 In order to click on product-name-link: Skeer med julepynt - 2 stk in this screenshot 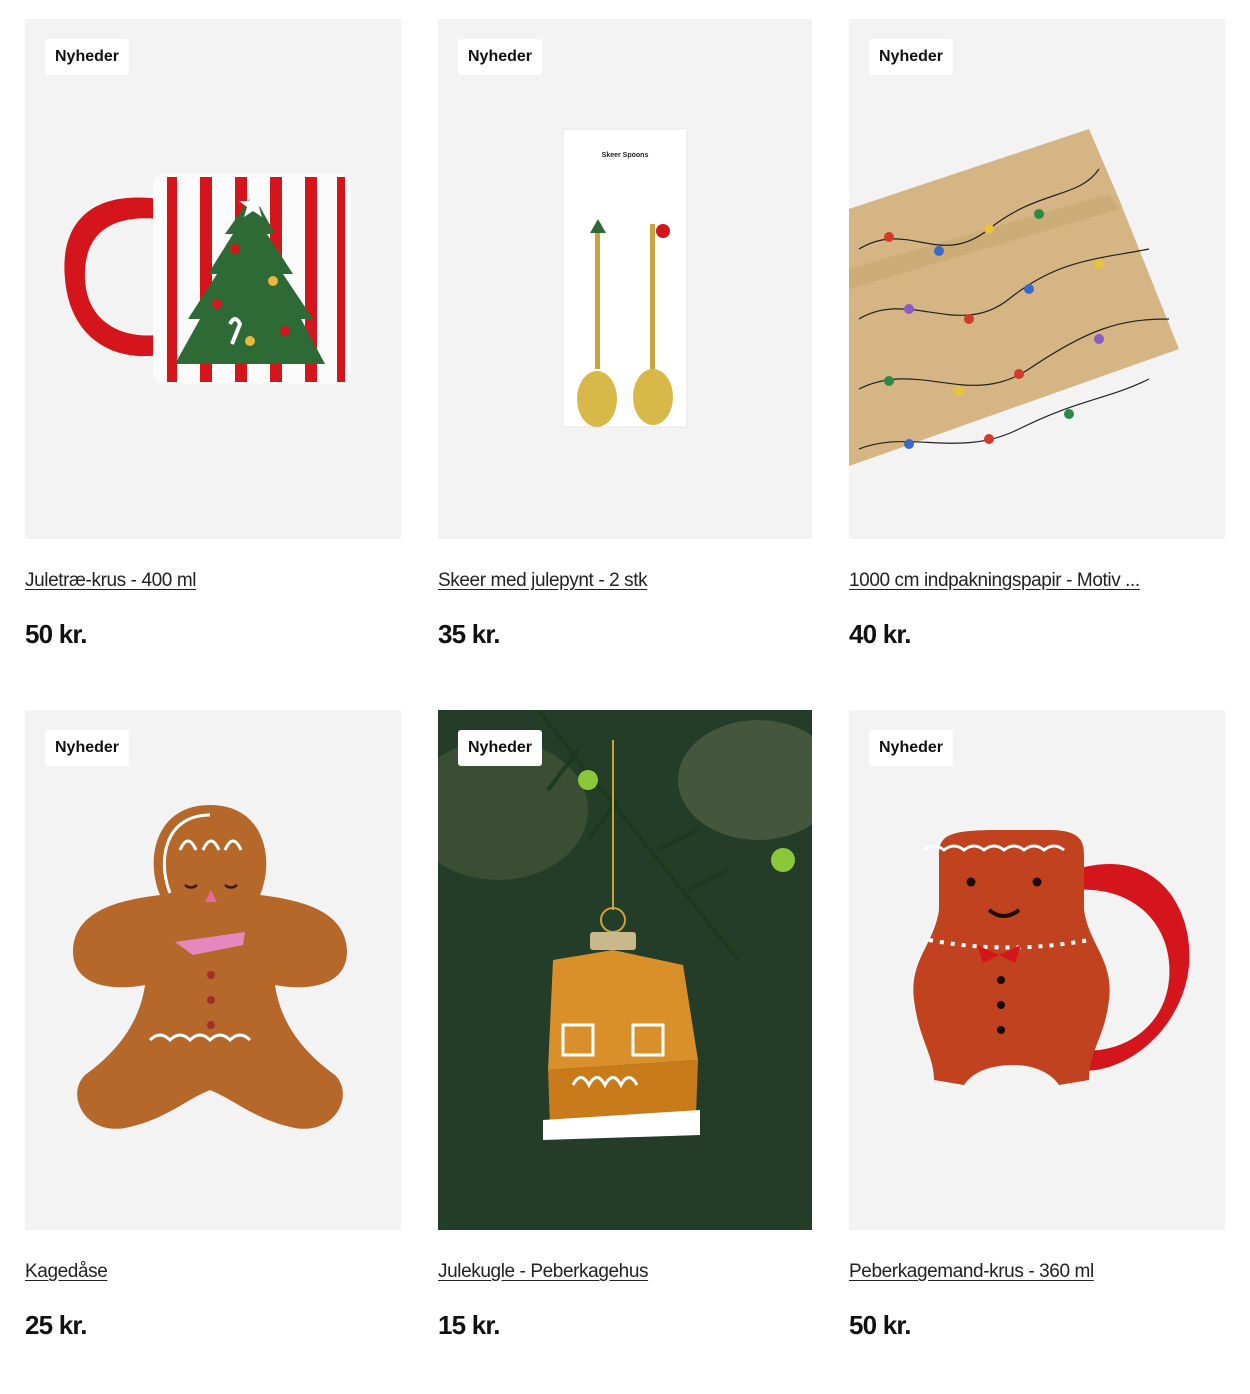, I will do `click(598, 581)`.